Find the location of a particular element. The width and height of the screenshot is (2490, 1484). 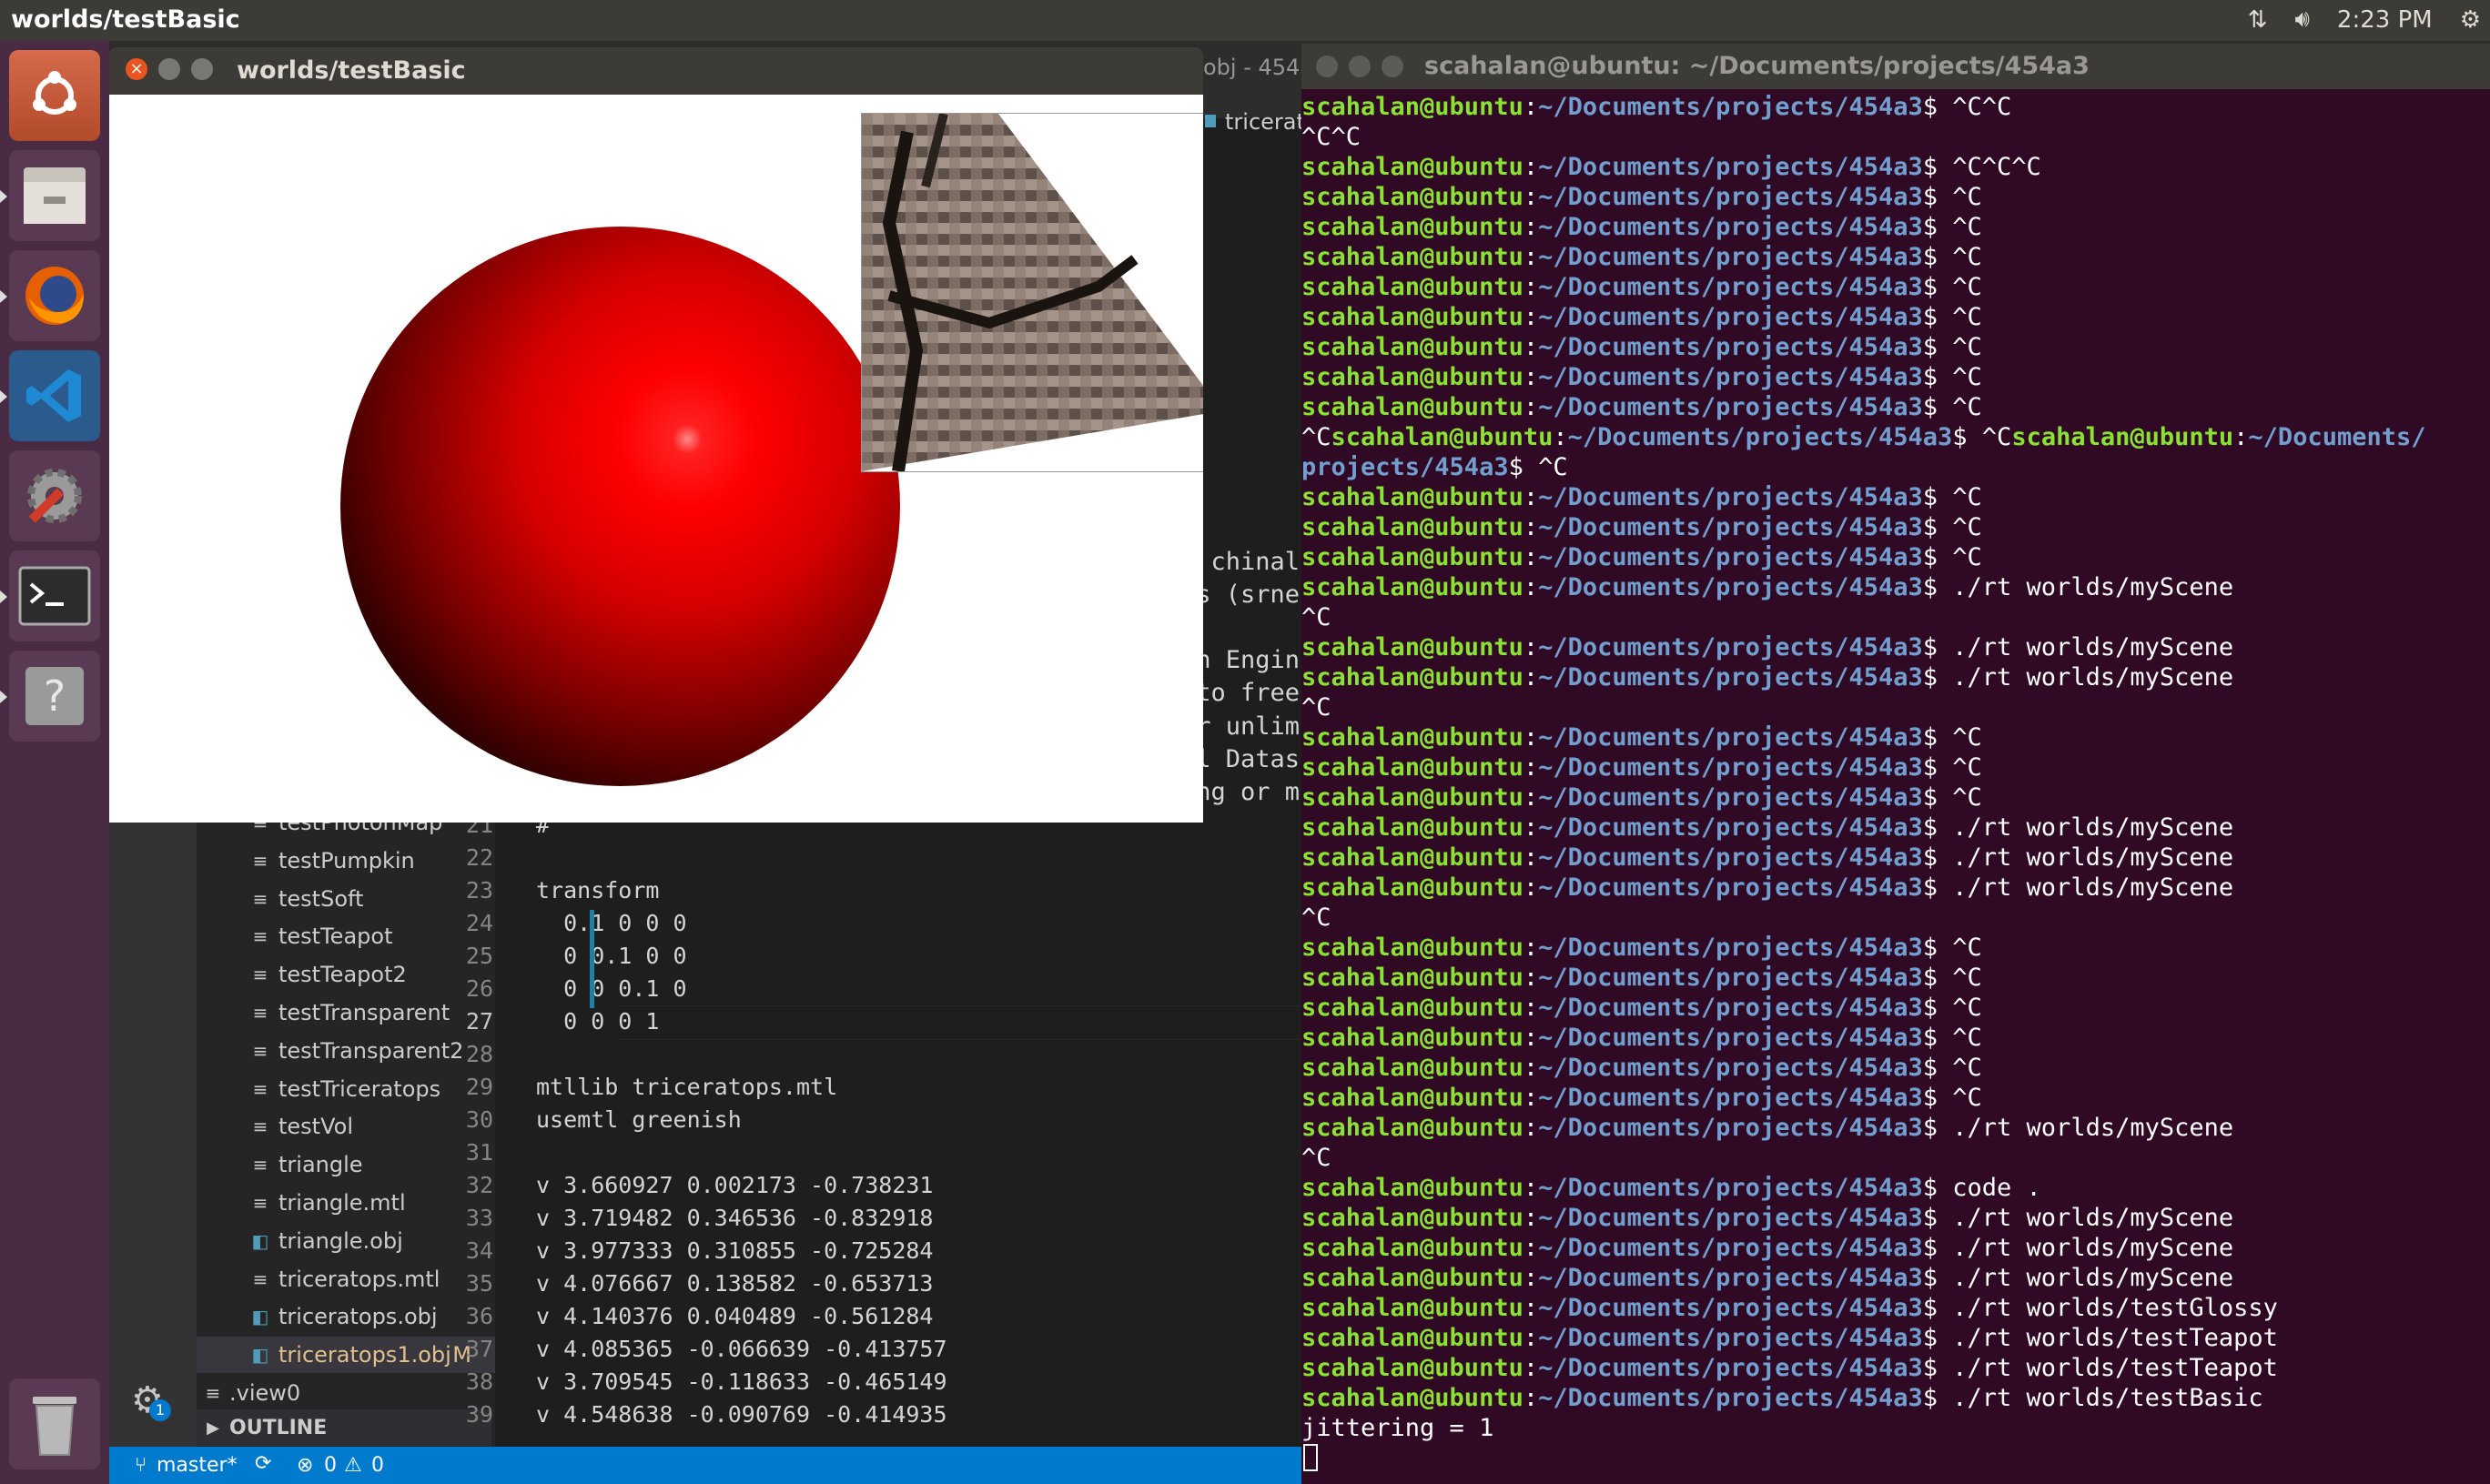

output-text: ^C^C is located at coordinates (1331, 137).